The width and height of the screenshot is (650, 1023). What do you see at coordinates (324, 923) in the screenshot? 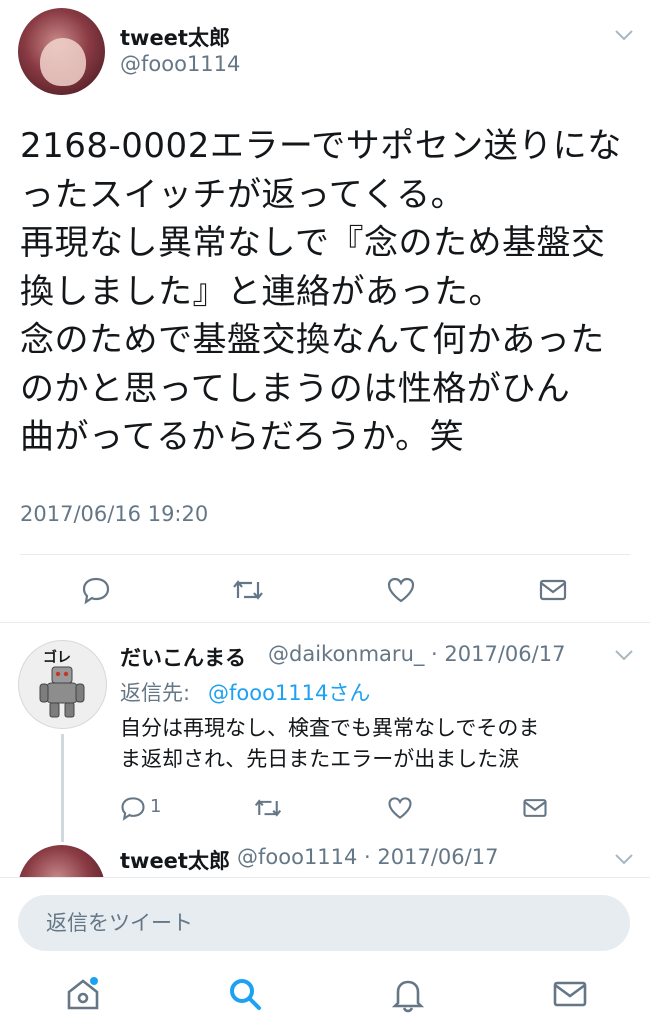
I see `reply-composer-input: 返信をツイート` at bounding box center [324, 923].